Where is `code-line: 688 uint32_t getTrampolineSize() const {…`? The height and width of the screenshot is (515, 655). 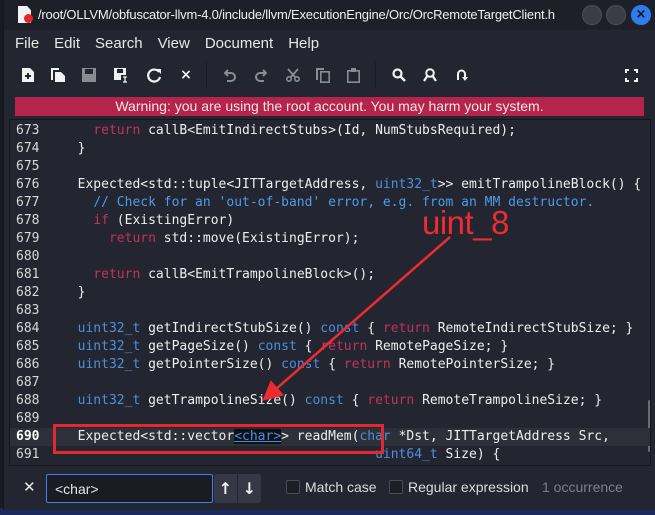
code-line: 688 uint32_t getTrampolineSize() const {… is located at coordinates (330, 401).